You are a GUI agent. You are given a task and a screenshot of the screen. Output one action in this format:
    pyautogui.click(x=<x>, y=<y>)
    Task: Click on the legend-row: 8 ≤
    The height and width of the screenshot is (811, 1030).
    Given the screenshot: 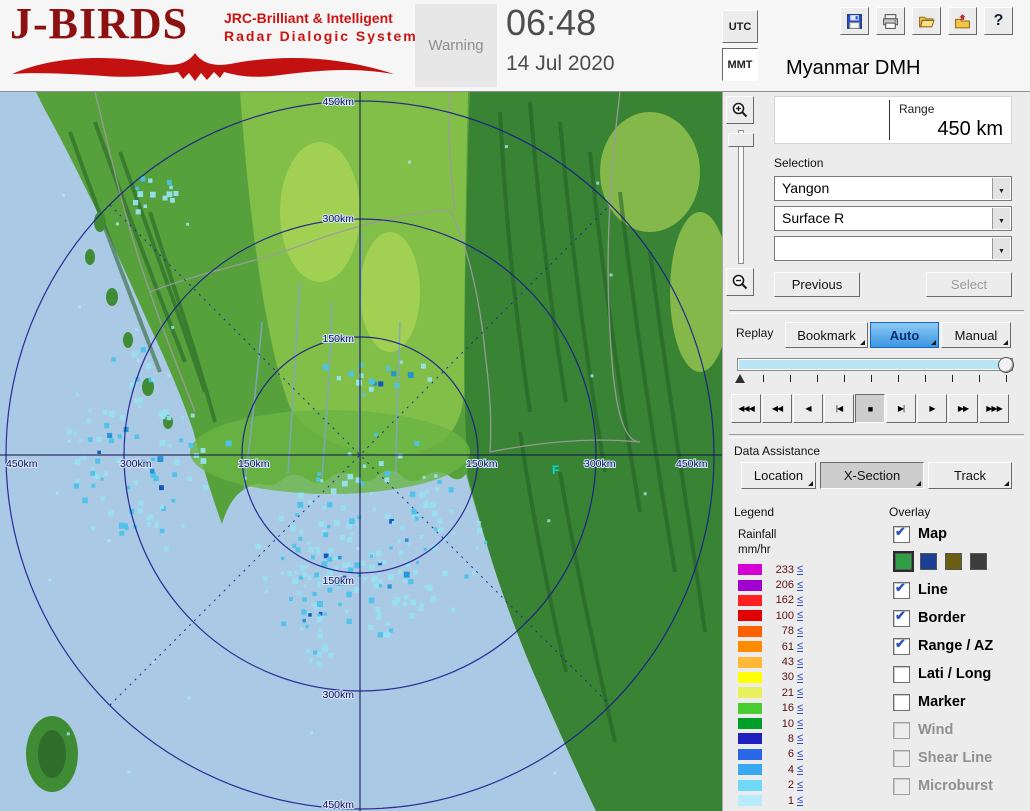 What is the action you would take?
    pyautogui.click(x=786, y=738)
    